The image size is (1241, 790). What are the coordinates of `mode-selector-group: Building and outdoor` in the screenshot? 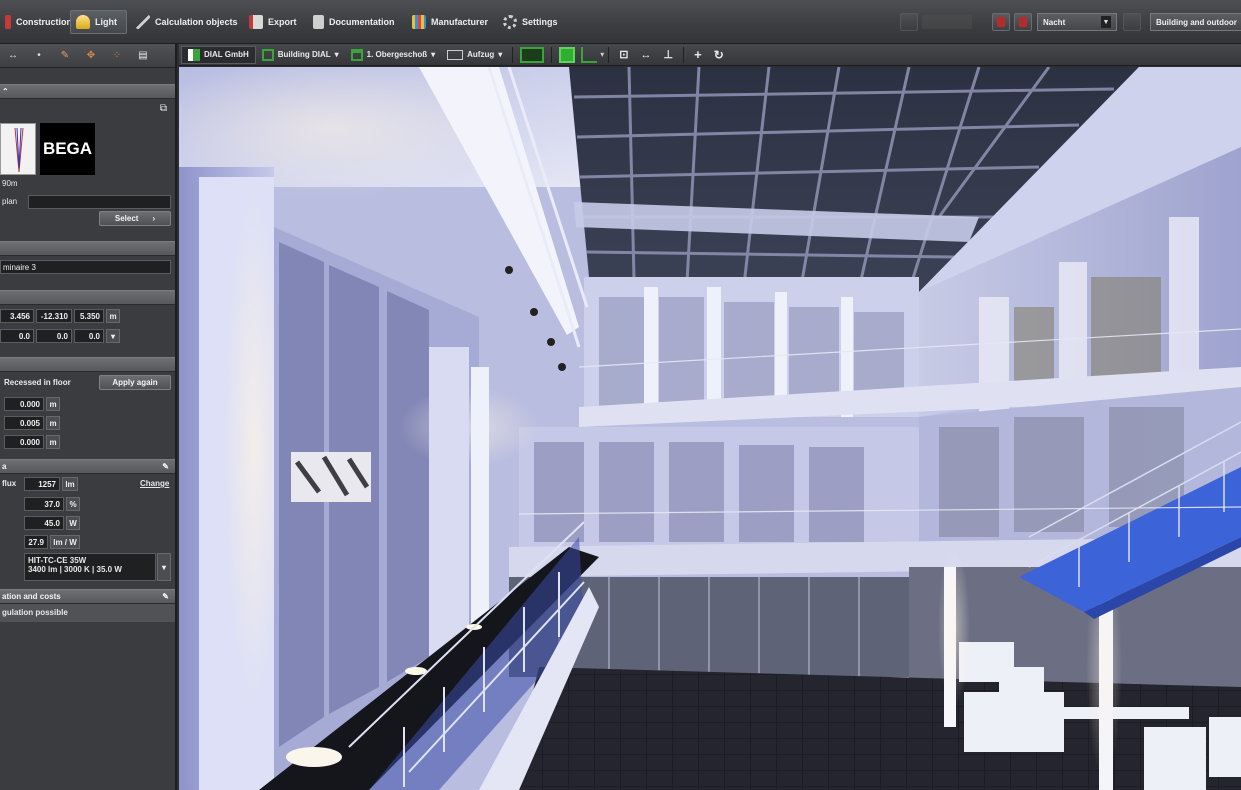 It's located at (1195, 22).